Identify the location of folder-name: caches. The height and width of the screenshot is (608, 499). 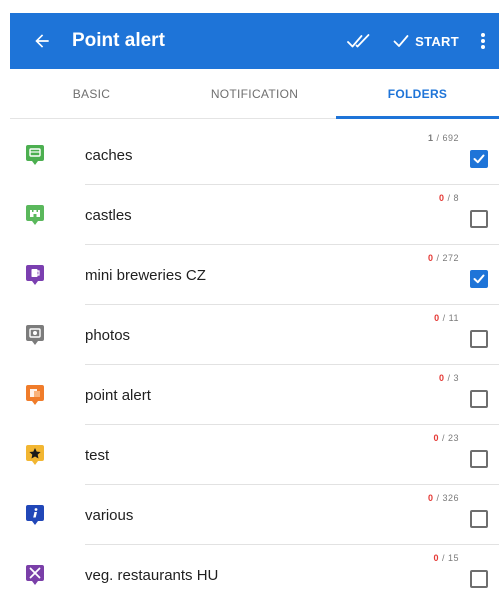
(109, 155).